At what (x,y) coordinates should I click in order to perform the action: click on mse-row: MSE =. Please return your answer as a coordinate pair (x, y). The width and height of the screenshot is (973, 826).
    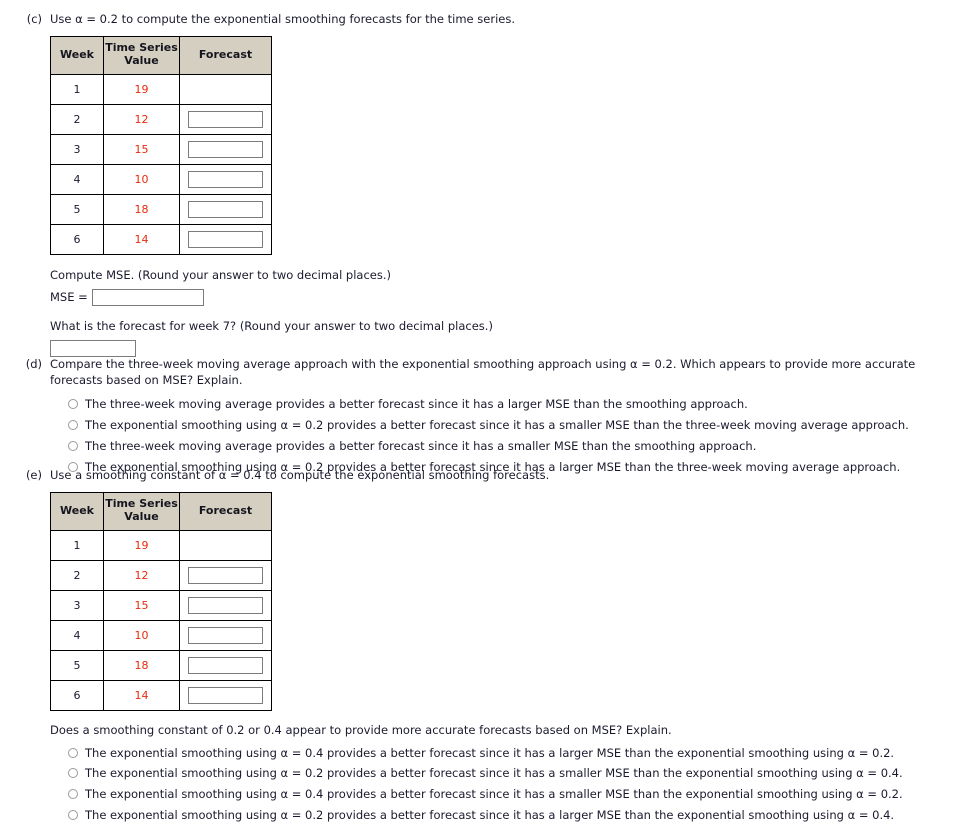
    Looking at the image, I should click on (505, 297).